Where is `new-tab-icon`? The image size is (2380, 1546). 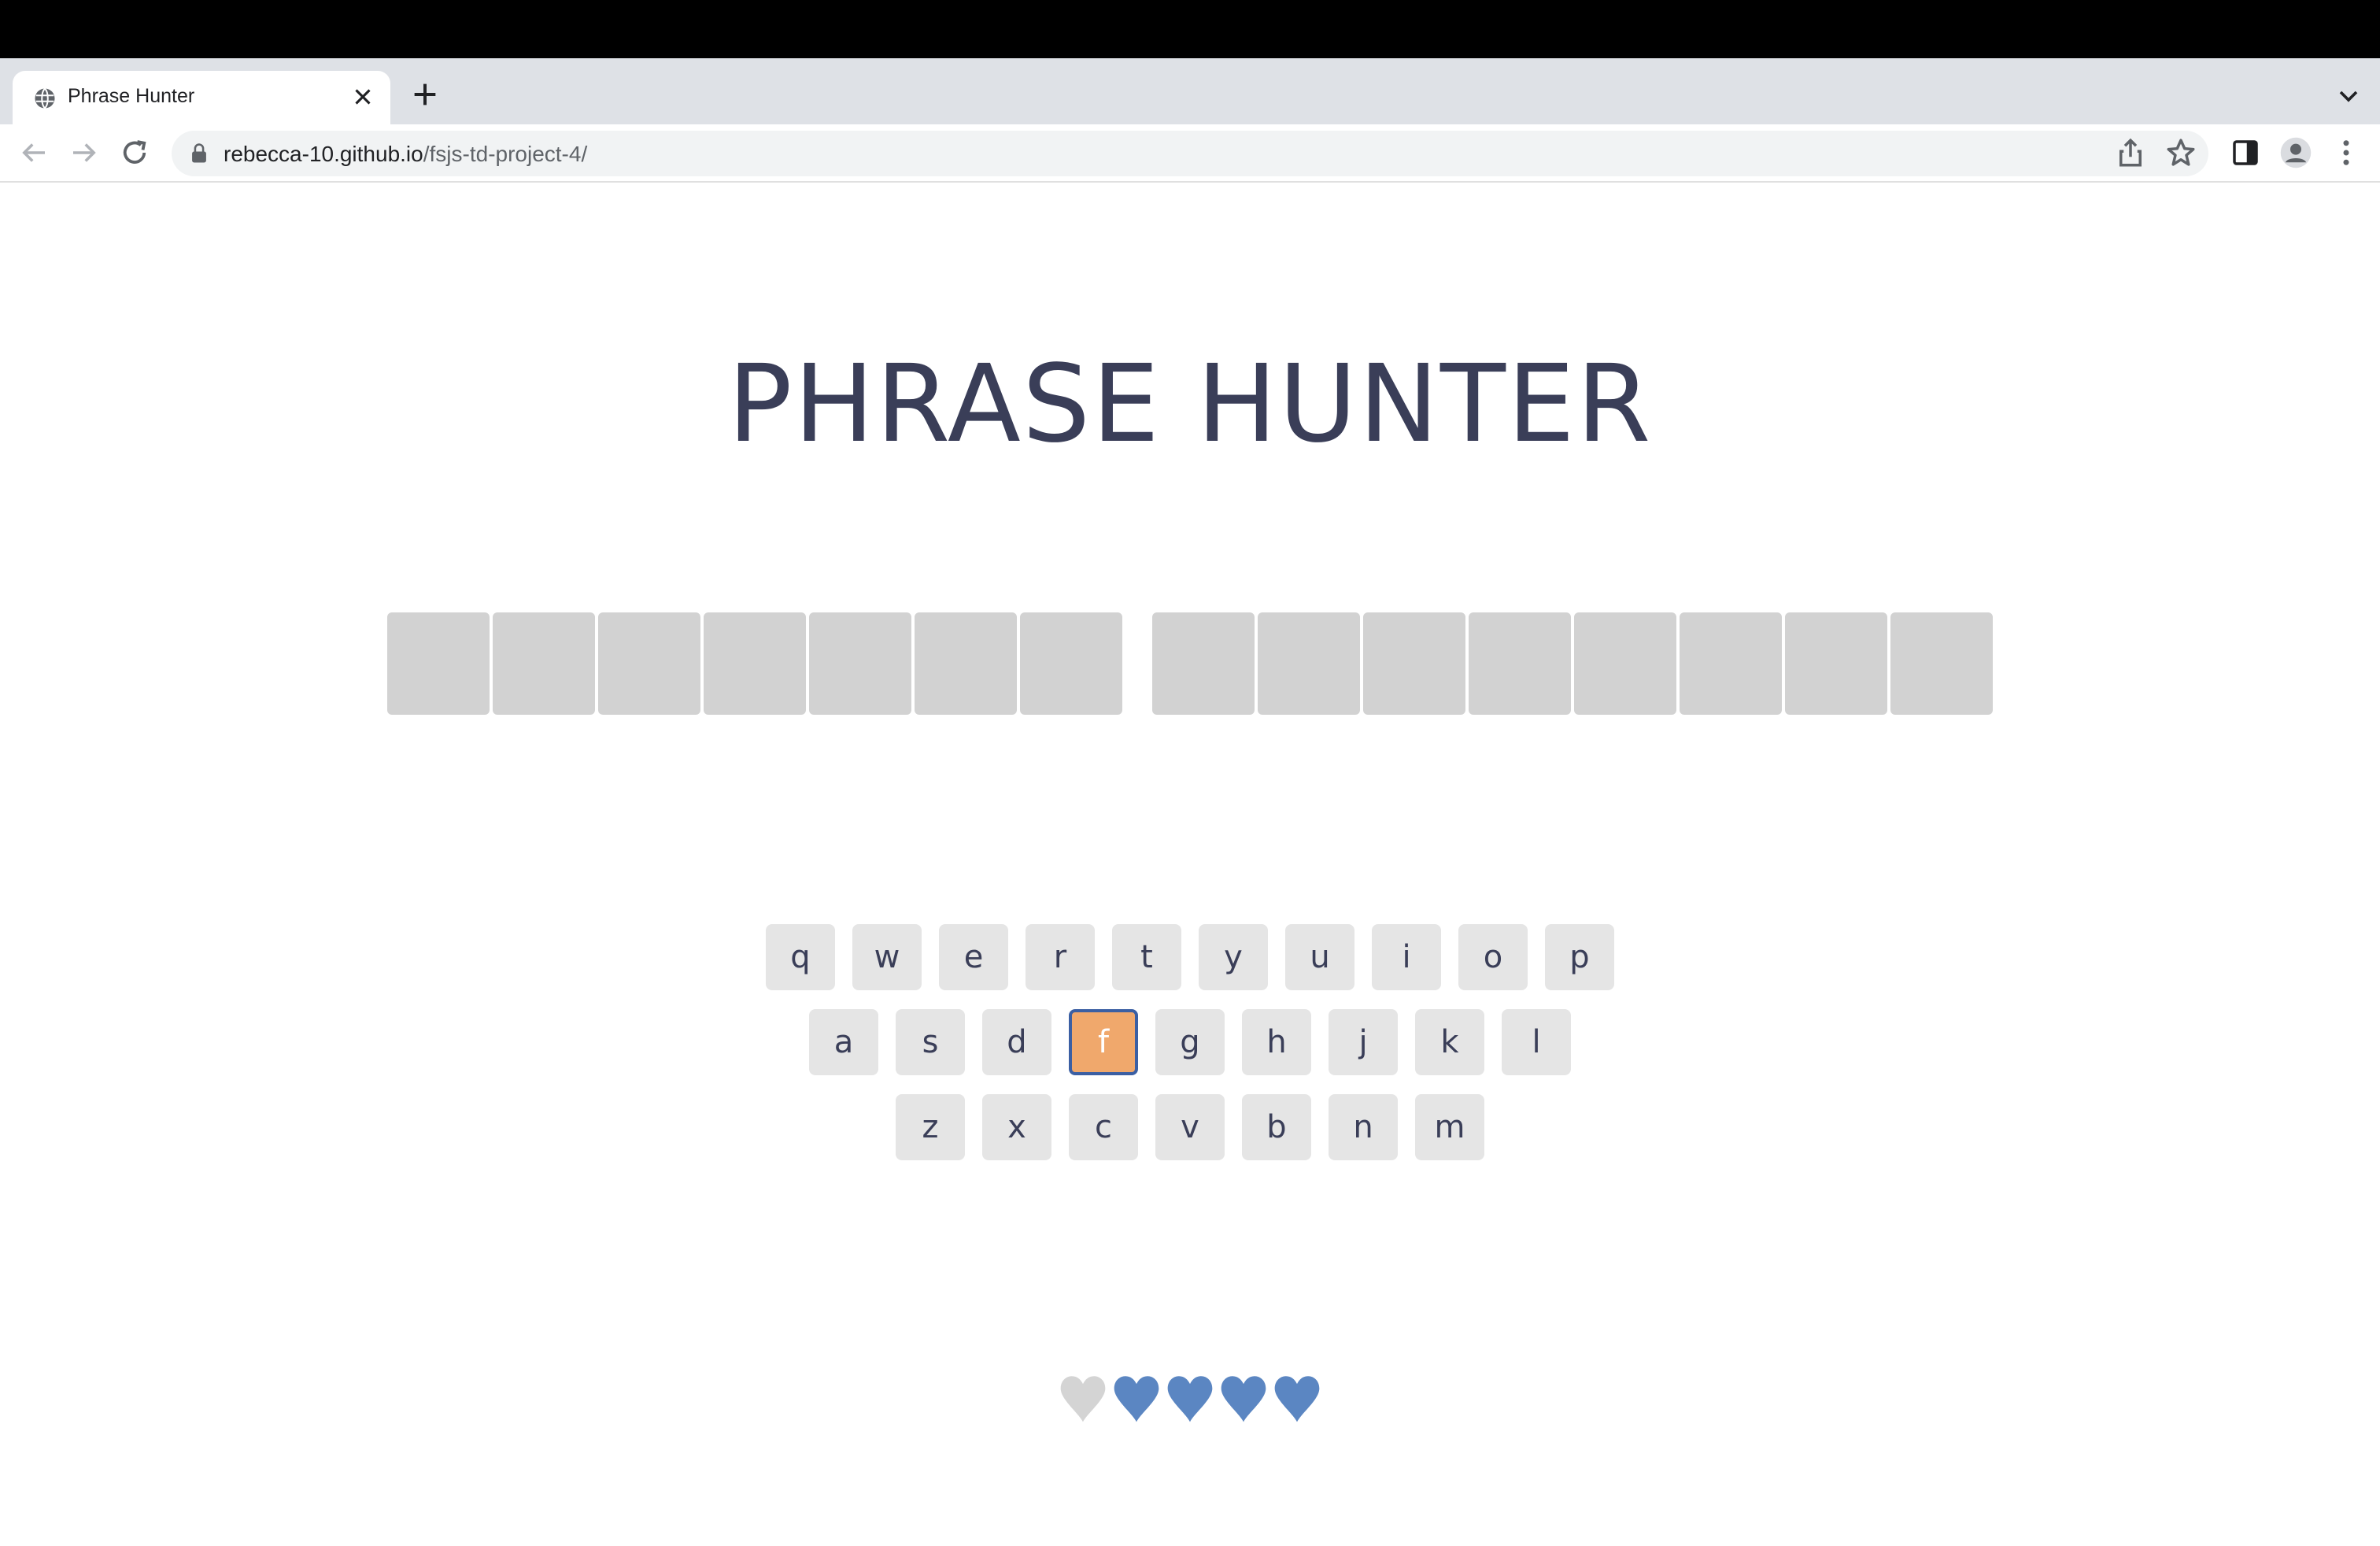
new-tab-icon is located at coordinates (425, 95).